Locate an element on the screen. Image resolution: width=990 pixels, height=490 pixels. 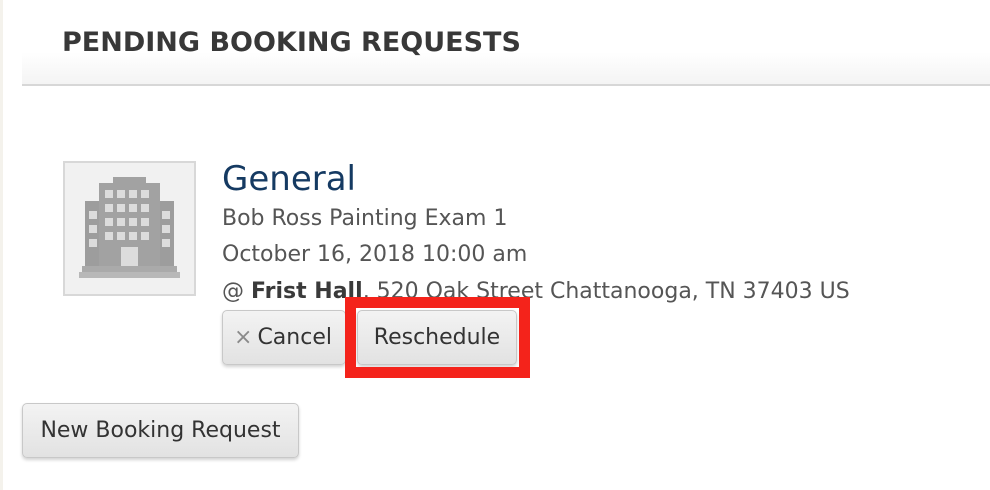
section-title: PENDING BOOKING REQUESTS is located at coordinates (291, 42).